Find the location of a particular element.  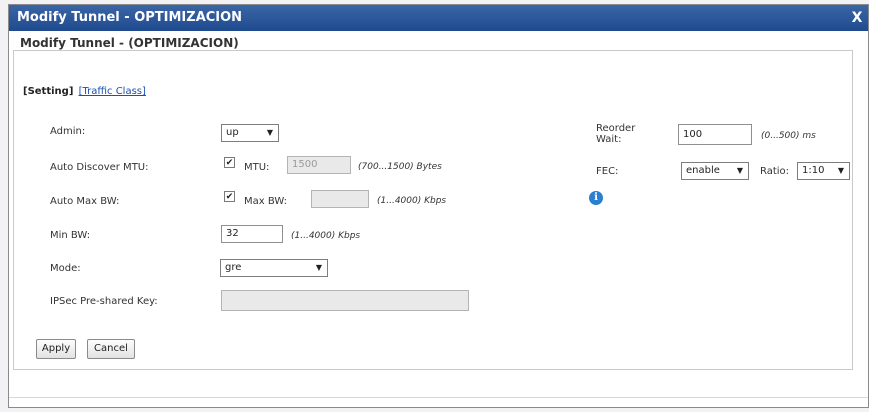

tab-bar: [Setting] [Traffic Class] is located at coordinates (84, 91).